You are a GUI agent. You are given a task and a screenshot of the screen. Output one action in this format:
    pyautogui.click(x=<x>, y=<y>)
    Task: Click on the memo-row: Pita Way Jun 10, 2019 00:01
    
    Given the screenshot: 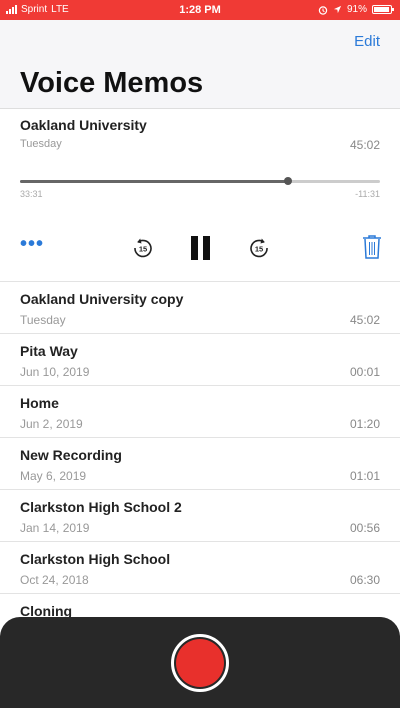 What is the action you would take?
    pyautogui.click(x=200, y=359)
    